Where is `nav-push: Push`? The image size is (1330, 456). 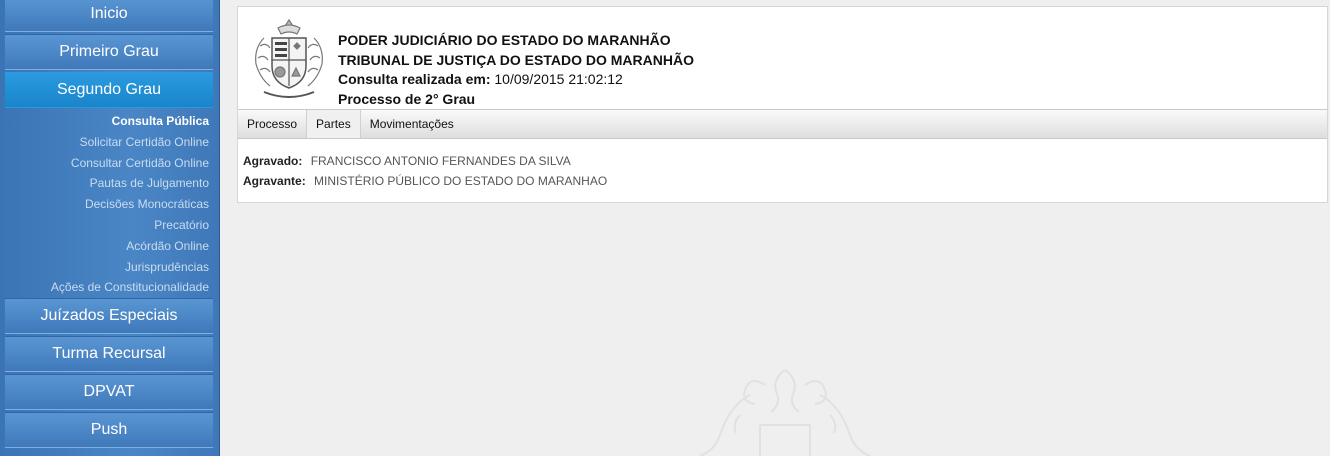
nav-push: Push is located at coordinates (109, 430).